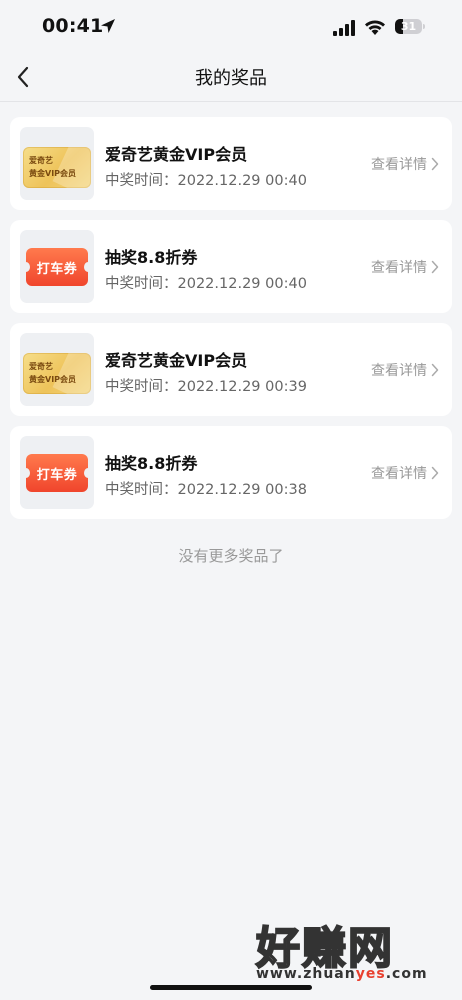 The width and height of the screenshot is (462, 1000). What do you see at coordinates (73, 26) in the screenshot?
I see `status-time: 00:41` at bounding box center [73, 26].